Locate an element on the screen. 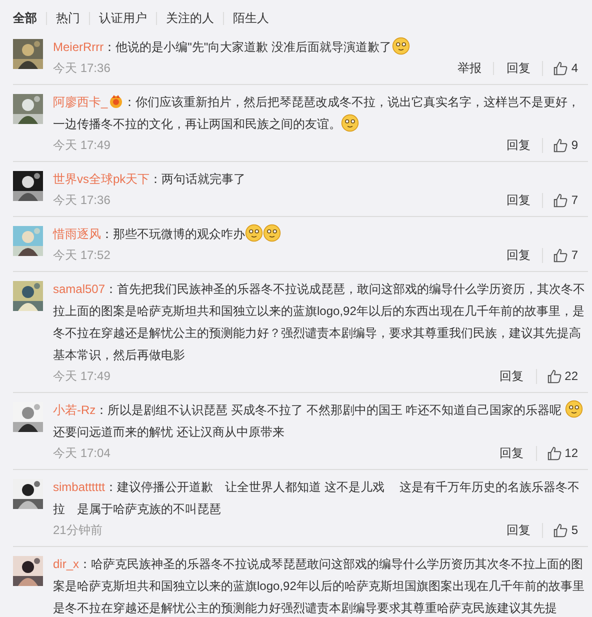  like-count: 4 is located at coordinates (574, 68).